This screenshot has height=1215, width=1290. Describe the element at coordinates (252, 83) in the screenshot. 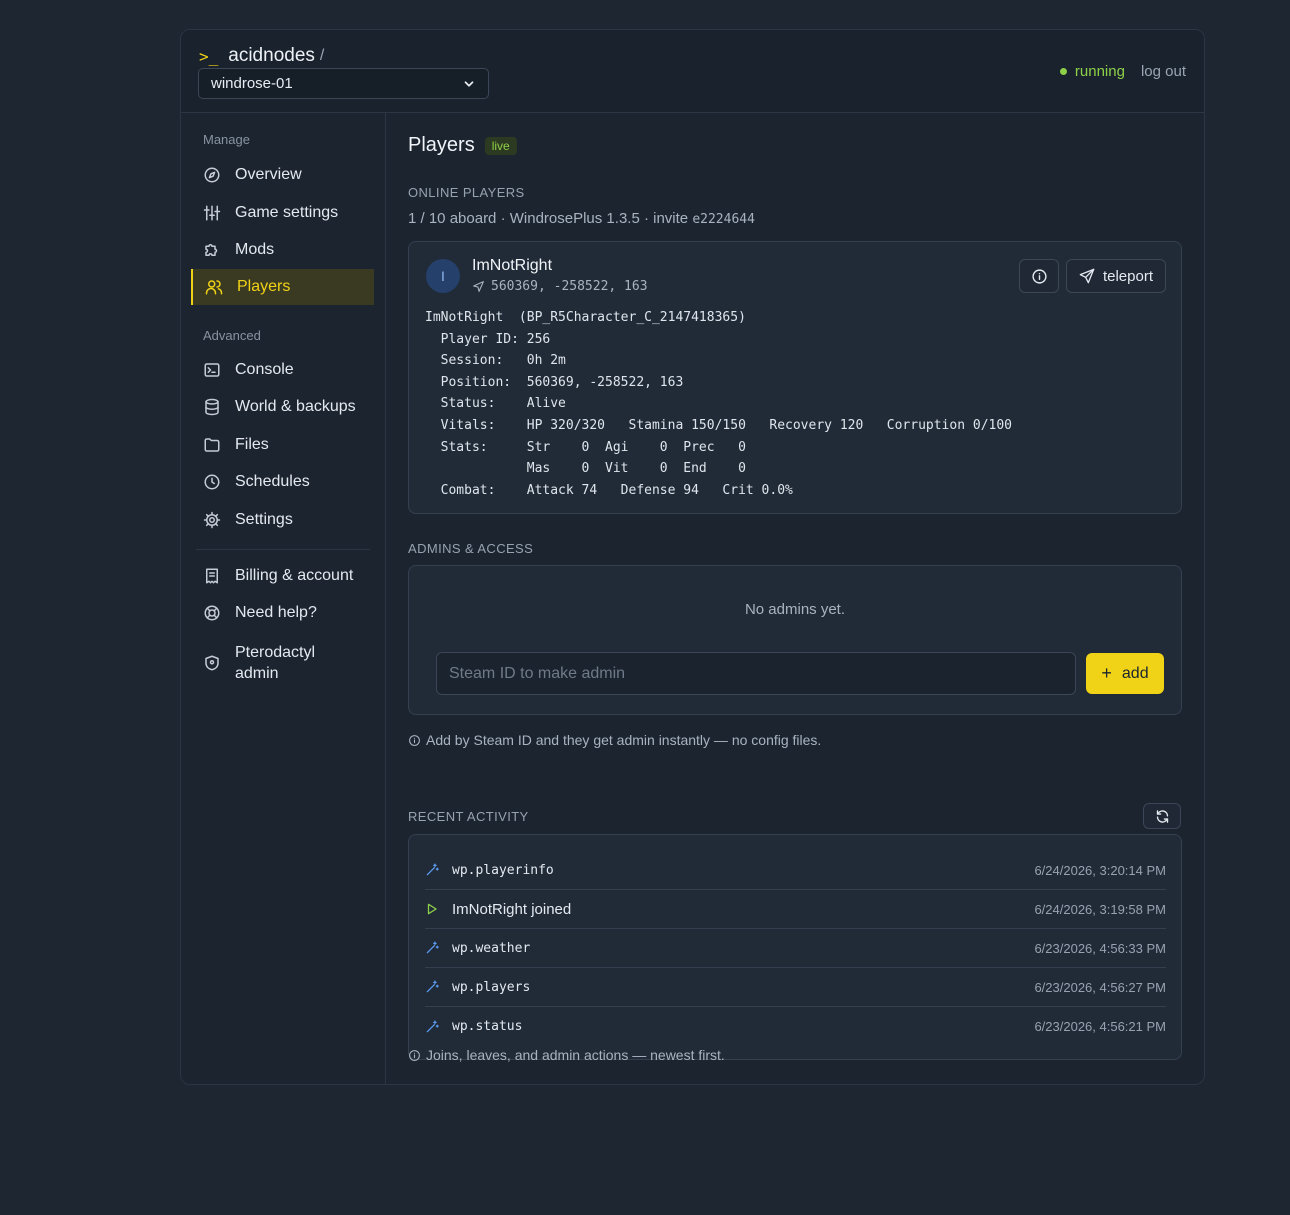

I see `server-select-value: windrose-01` at that location.